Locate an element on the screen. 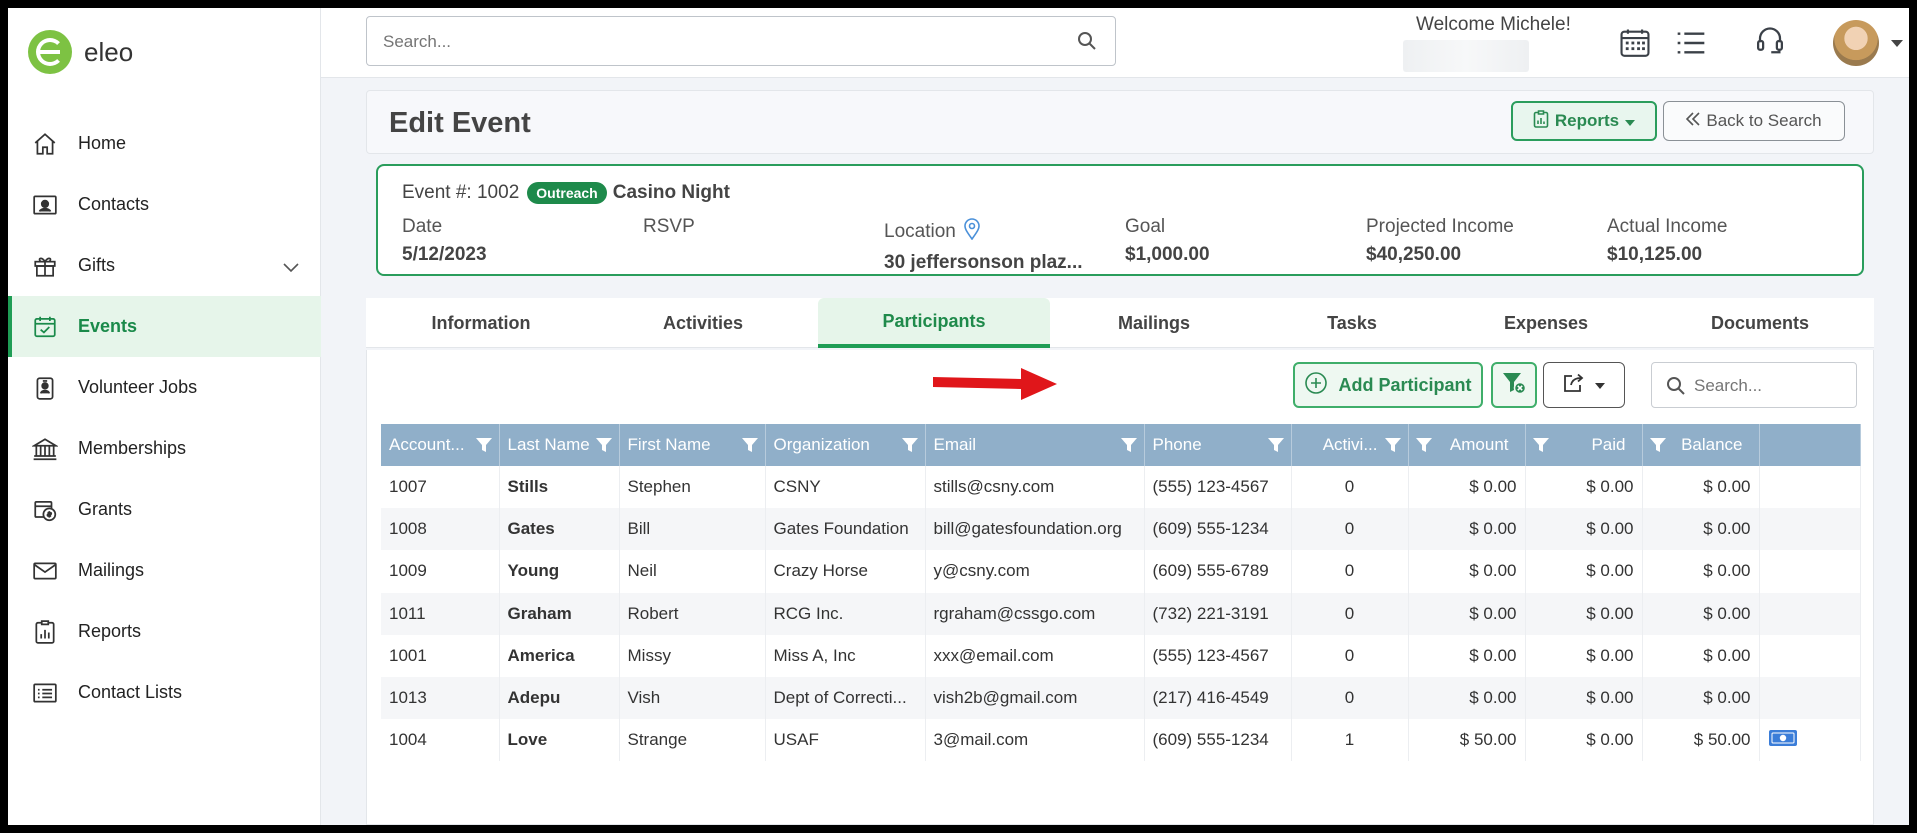 This screenshot has width=1917, height=833. event-actual-income: Actual Income $10,125.00 is located at coordinates (1667, 241).